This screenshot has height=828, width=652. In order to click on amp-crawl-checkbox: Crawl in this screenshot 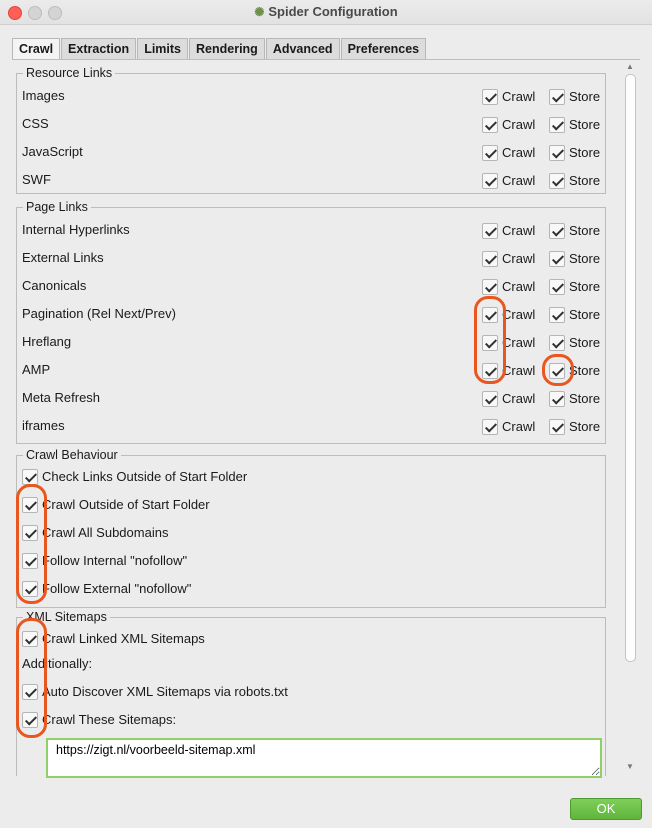, I will do `click(508, 370)`.